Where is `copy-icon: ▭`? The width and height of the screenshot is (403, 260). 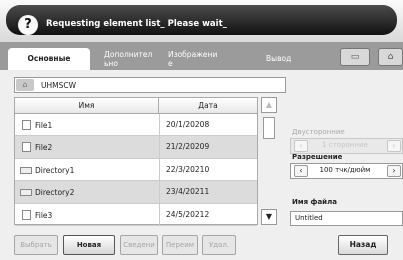 copy-icon: ▭ is located at coordinates (355, 57).